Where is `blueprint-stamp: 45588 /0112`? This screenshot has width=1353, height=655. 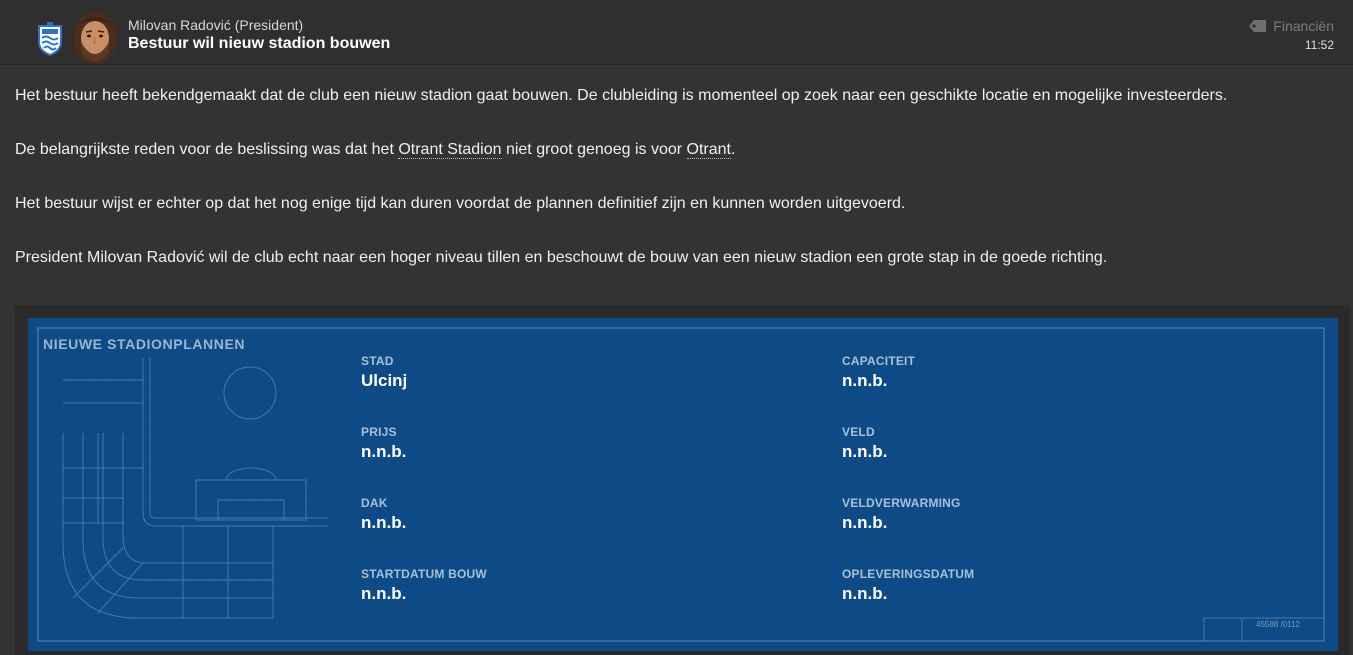 blueprint-stamp: 45588 /0112 is located at coordinates (1278, 624).